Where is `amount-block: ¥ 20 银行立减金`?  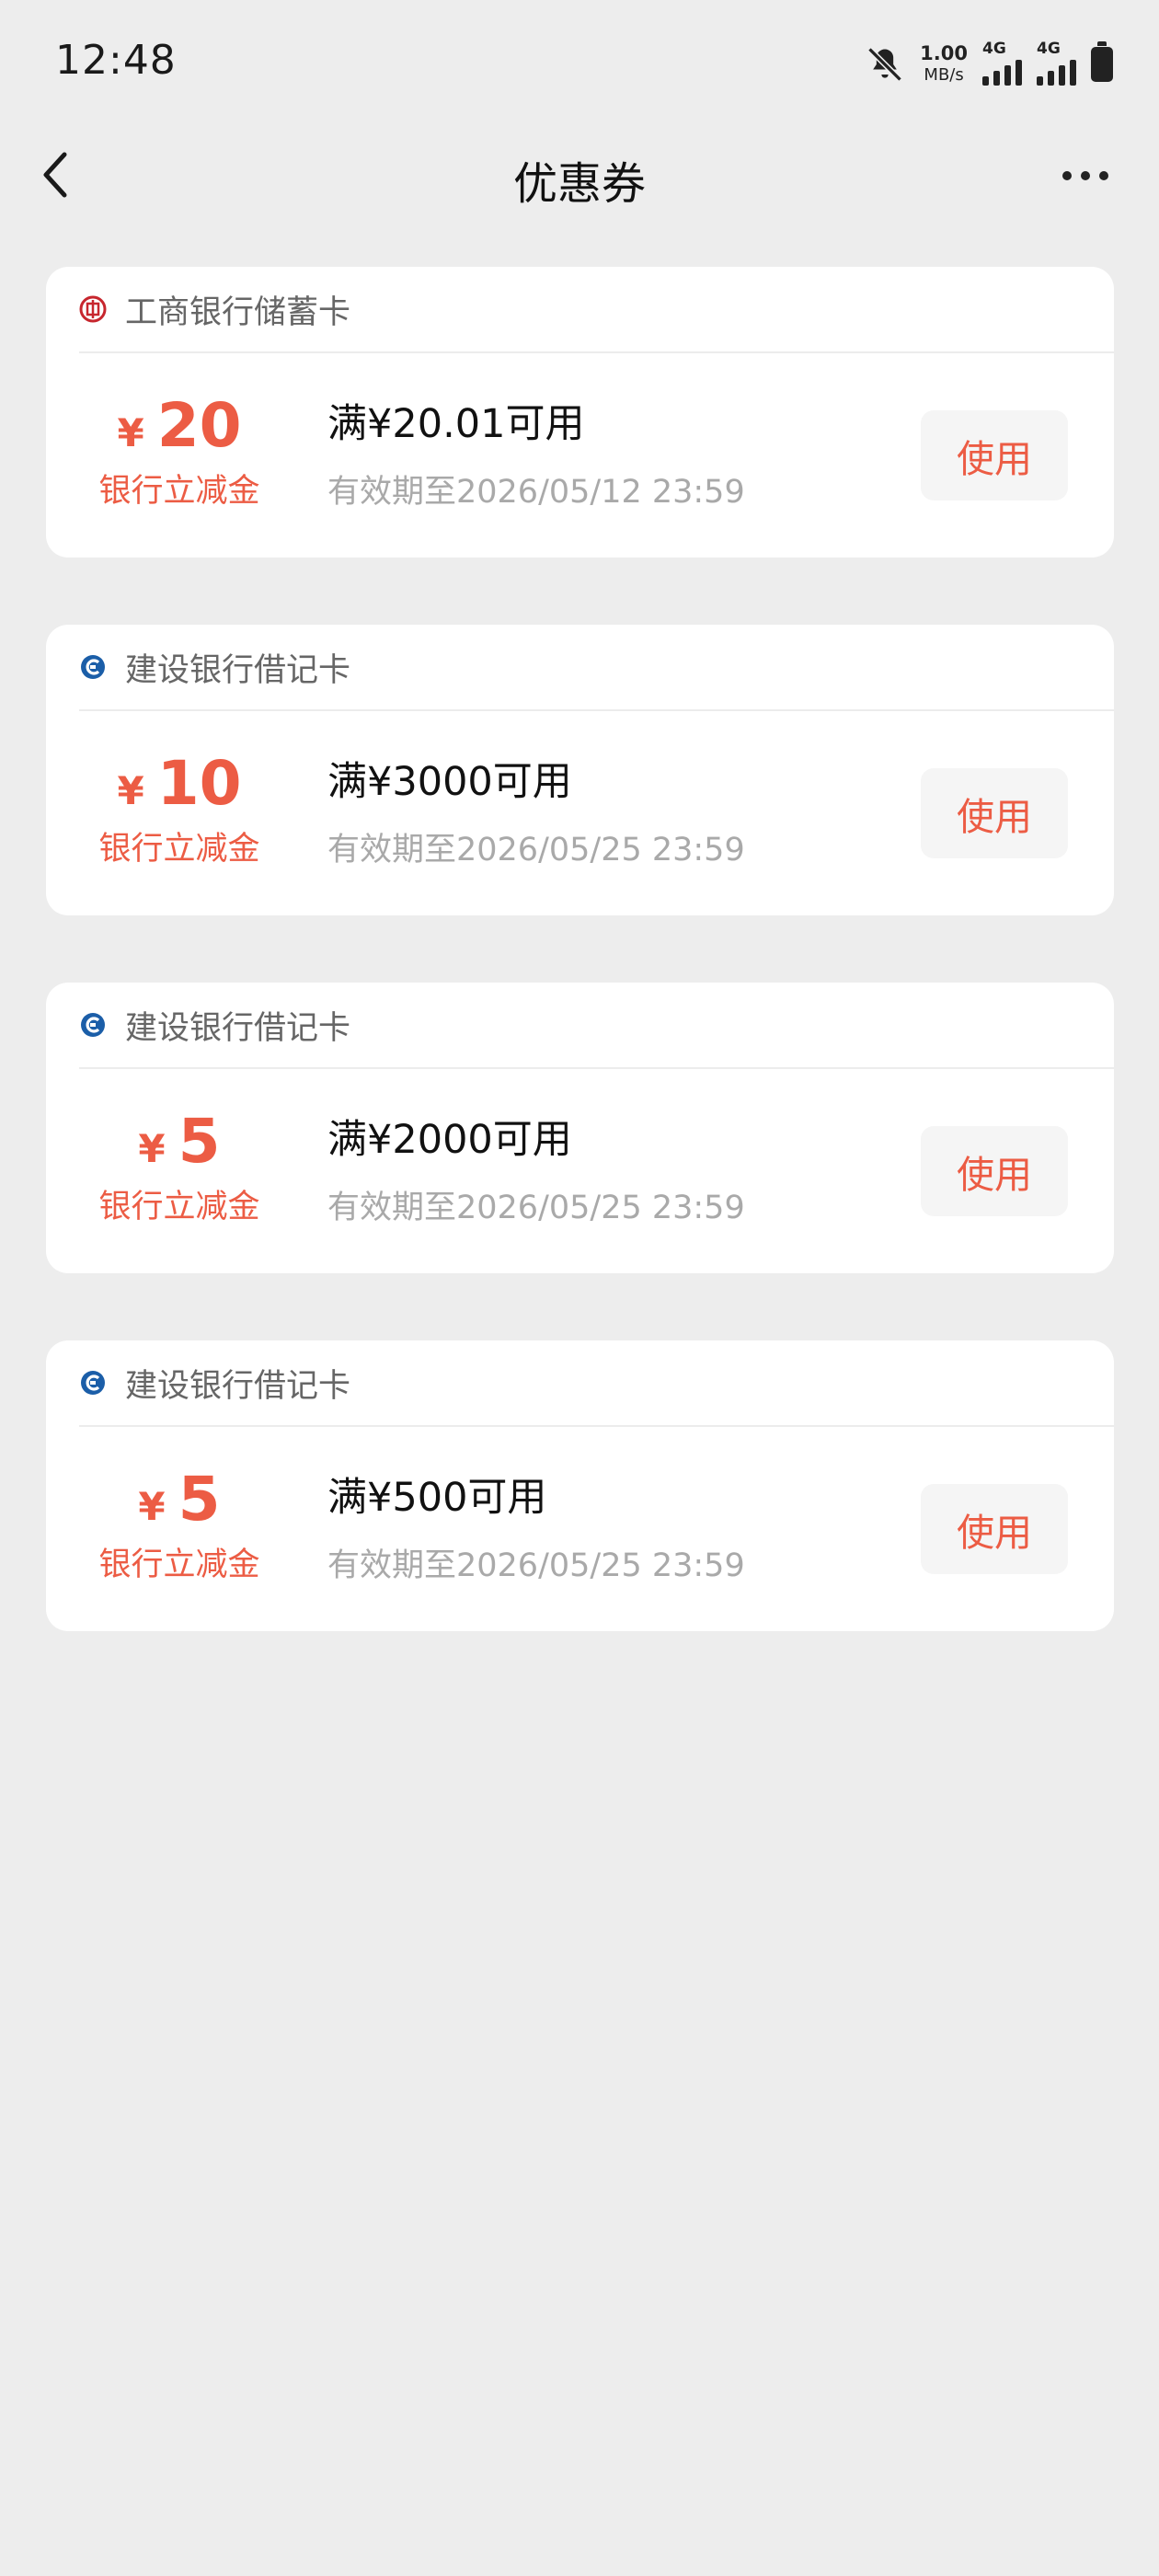 amount-block: ¥ 20 银行立减金 is located at coordinates (179, 451).